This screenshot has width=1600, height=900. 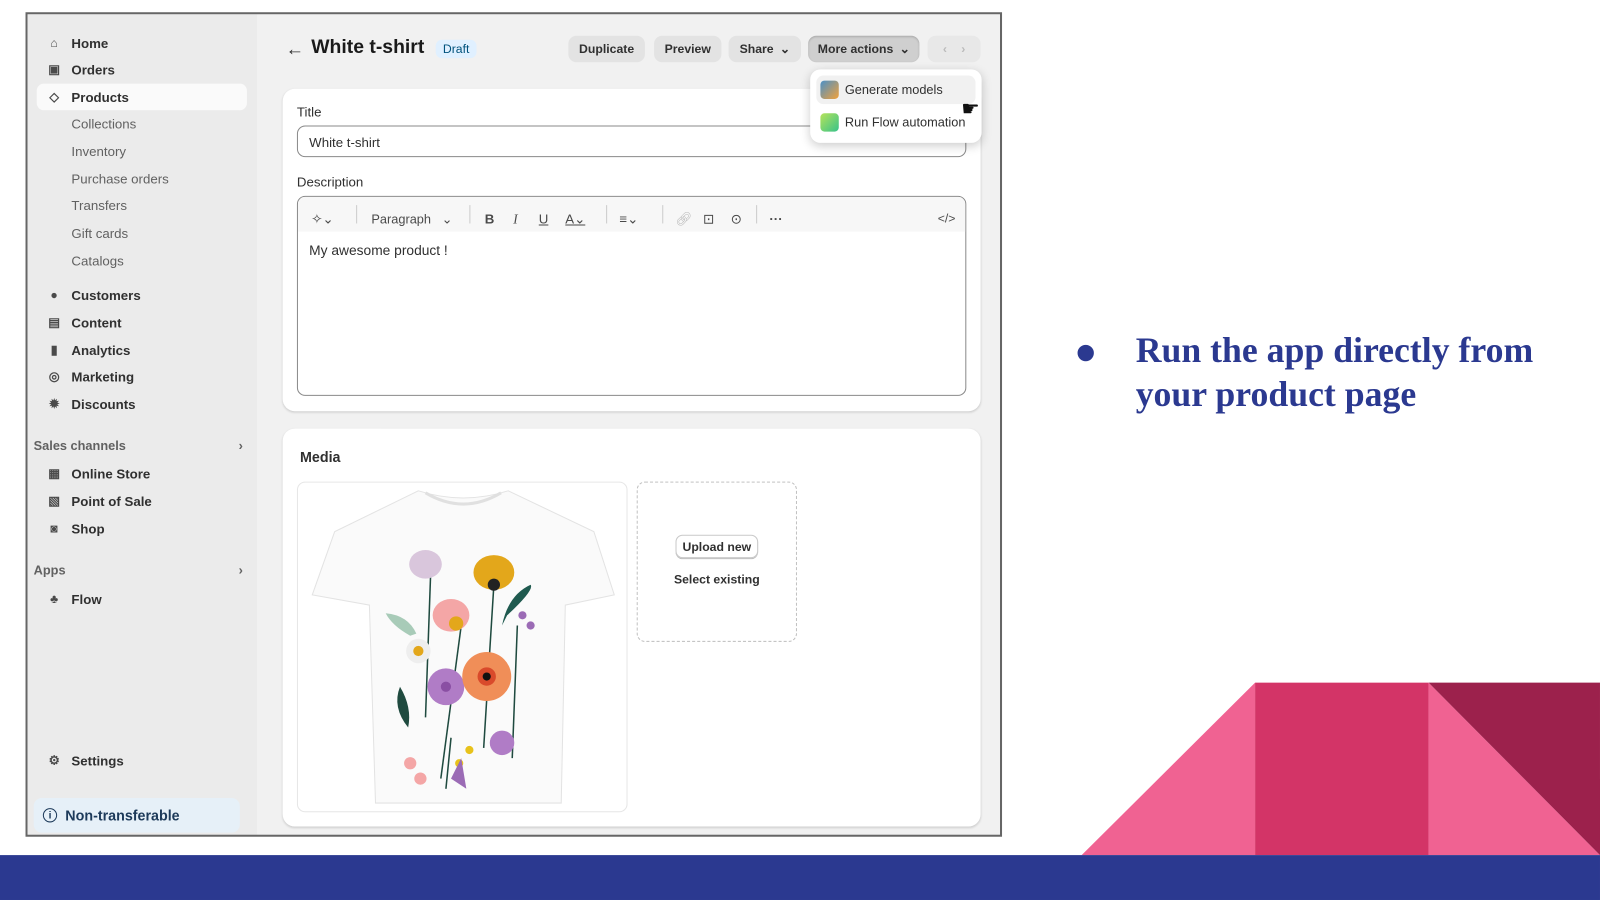 I want to click on share-button: Share ⌄, so click(x=765, y=49).